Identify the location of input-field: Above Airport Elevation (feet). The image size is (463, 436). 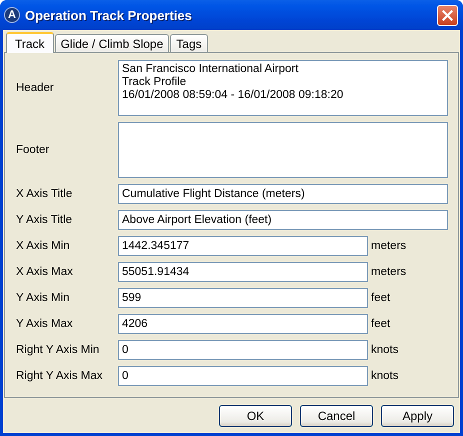
(283, 220).